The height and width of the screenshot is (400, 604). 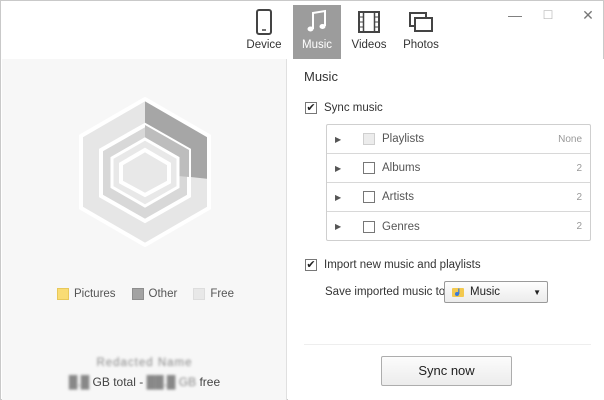 What do you see at coordinates (369, 139) in the screenshot?
I see `checkbox-disabled-icon` at bounding box center [369, 139].